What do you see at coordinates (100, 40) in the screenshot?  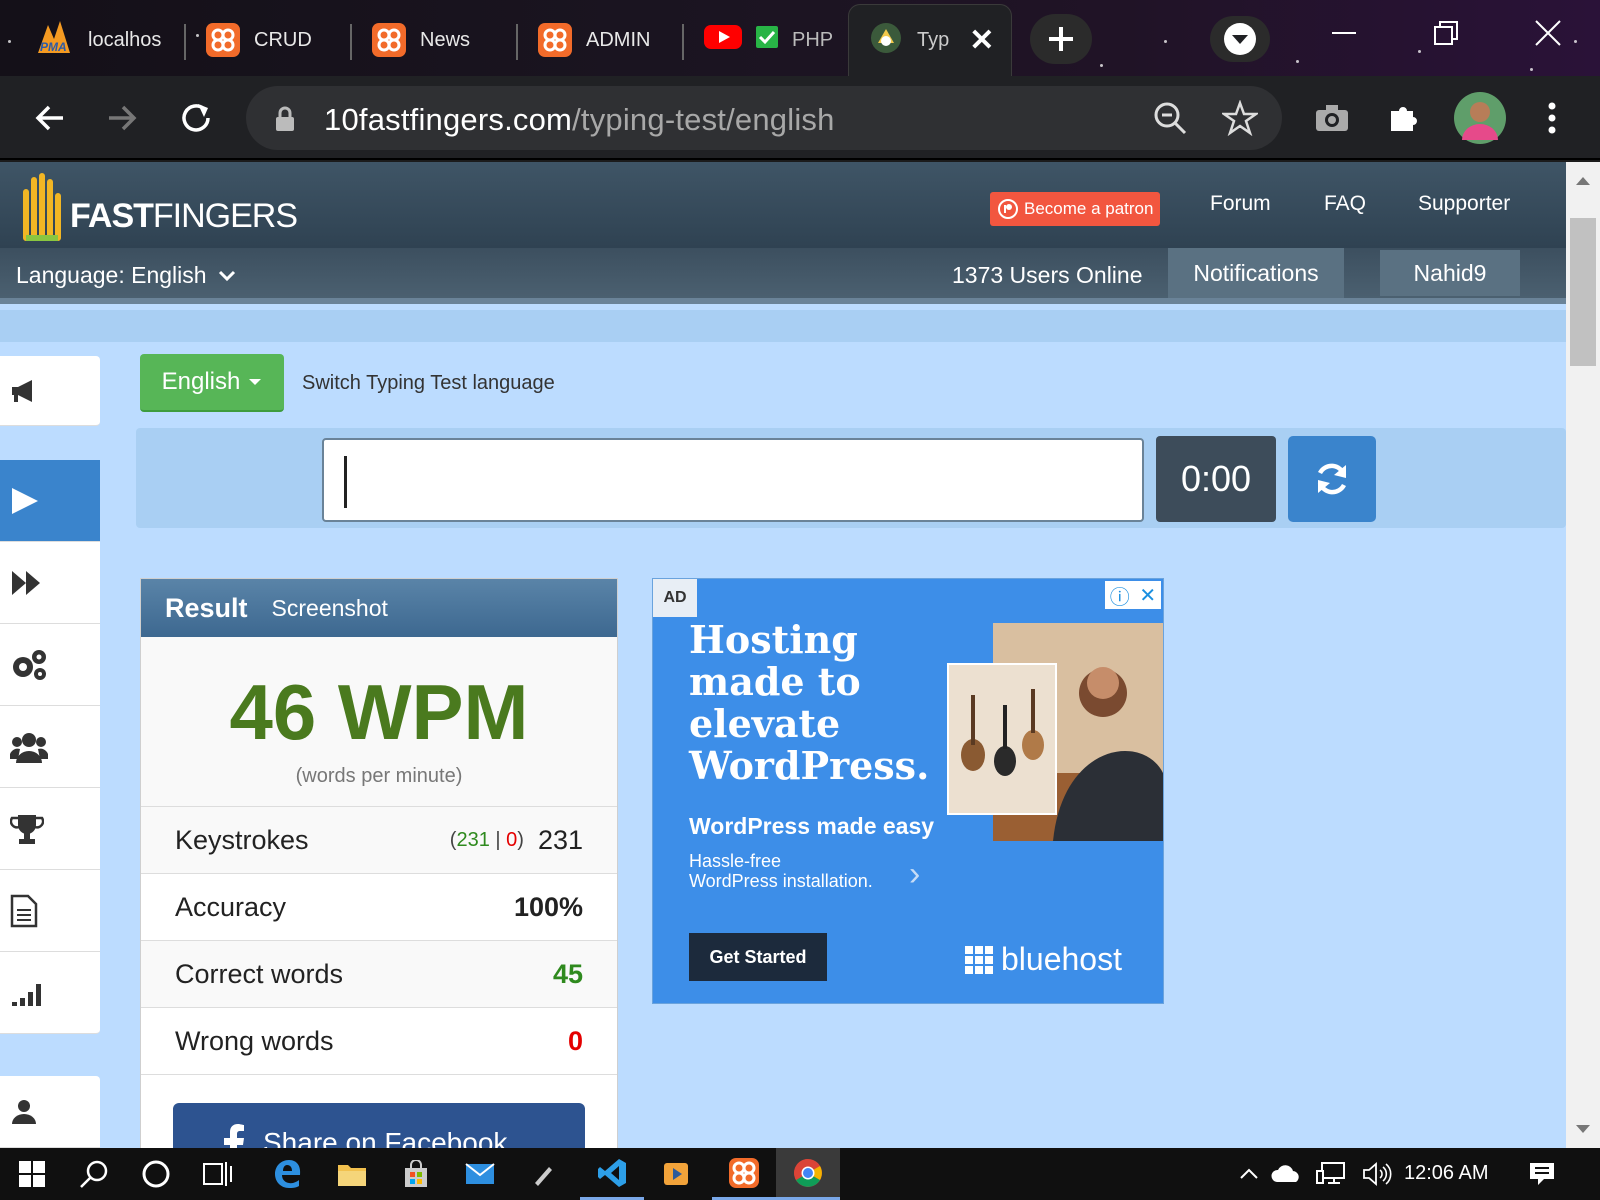 I see `tab-localhost: PMA localhos` at bounding box center [100, 40].